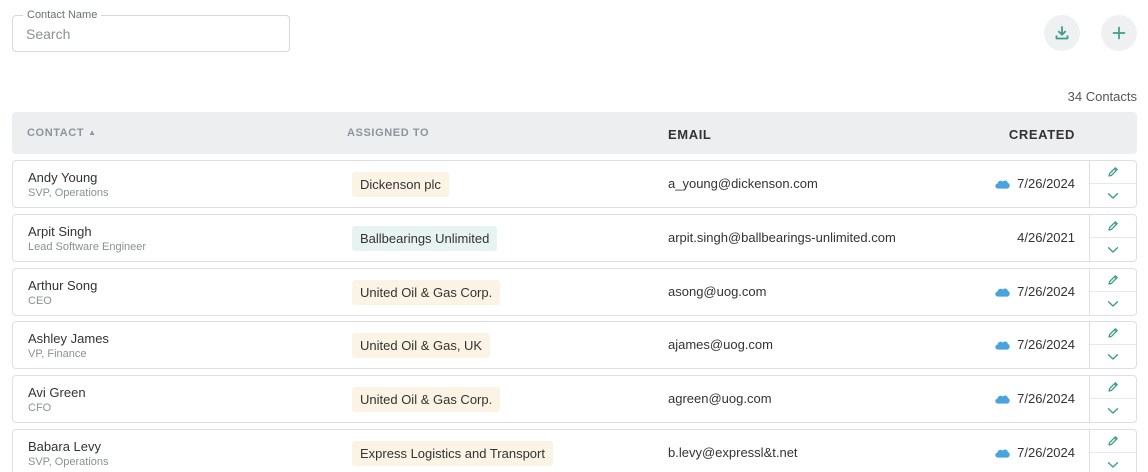 The image size is (1148, 472). Describe the element at coordinates (68, 446) in the screenshot. I see `contact-name: Babara Levy` at that location.